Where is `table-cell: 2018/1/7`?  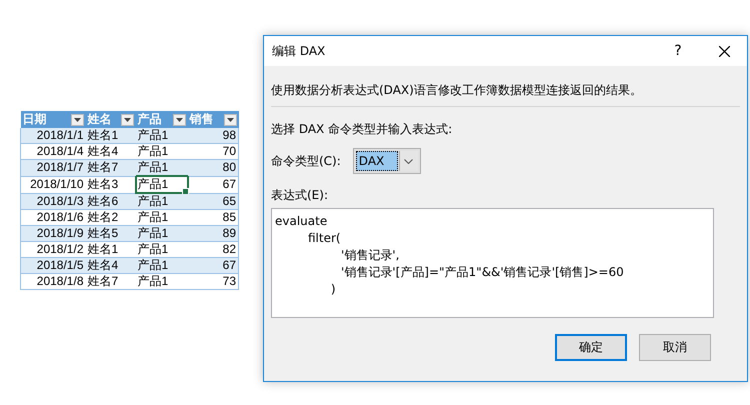 table-cell: 2018/1/7 is located at coordinates (53, 168).